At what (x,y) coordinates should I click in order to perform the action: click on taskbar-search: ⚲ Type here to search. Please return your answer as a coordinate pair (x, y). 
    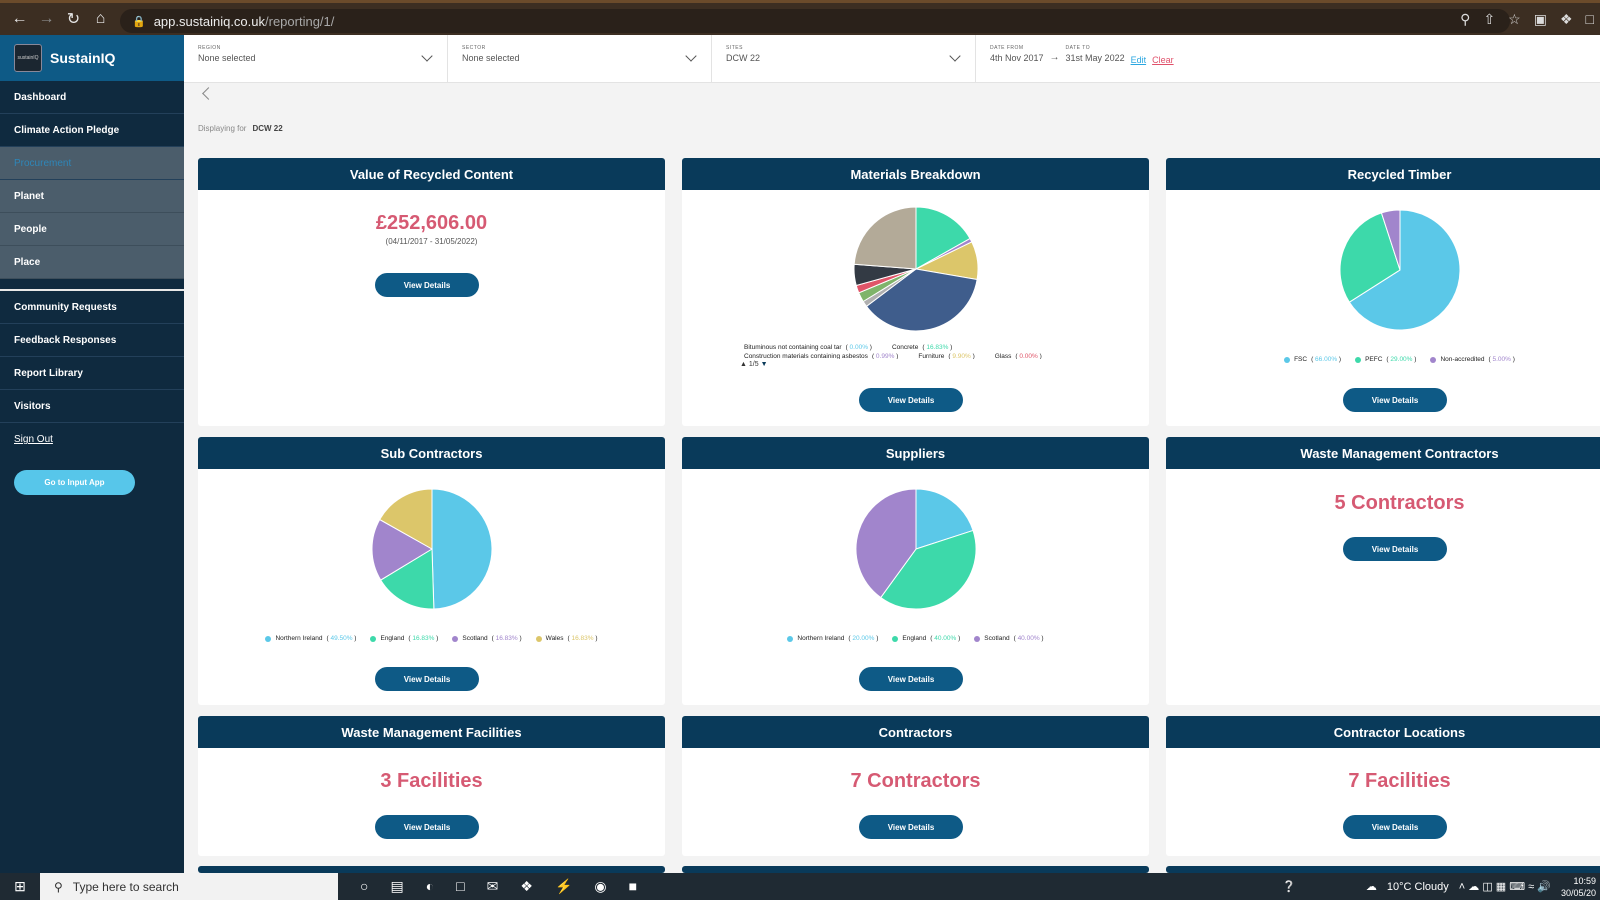
    Looking at the image, I should click on (189, 886).